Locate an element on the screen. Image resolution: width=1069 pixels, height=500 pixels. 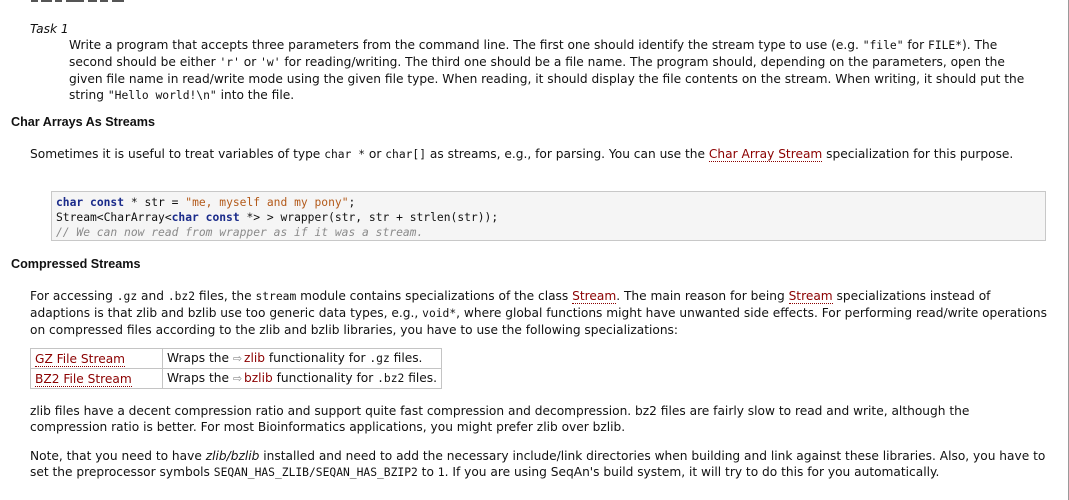
stream-class-link-2: Stream is located at coordinates (810, 296).